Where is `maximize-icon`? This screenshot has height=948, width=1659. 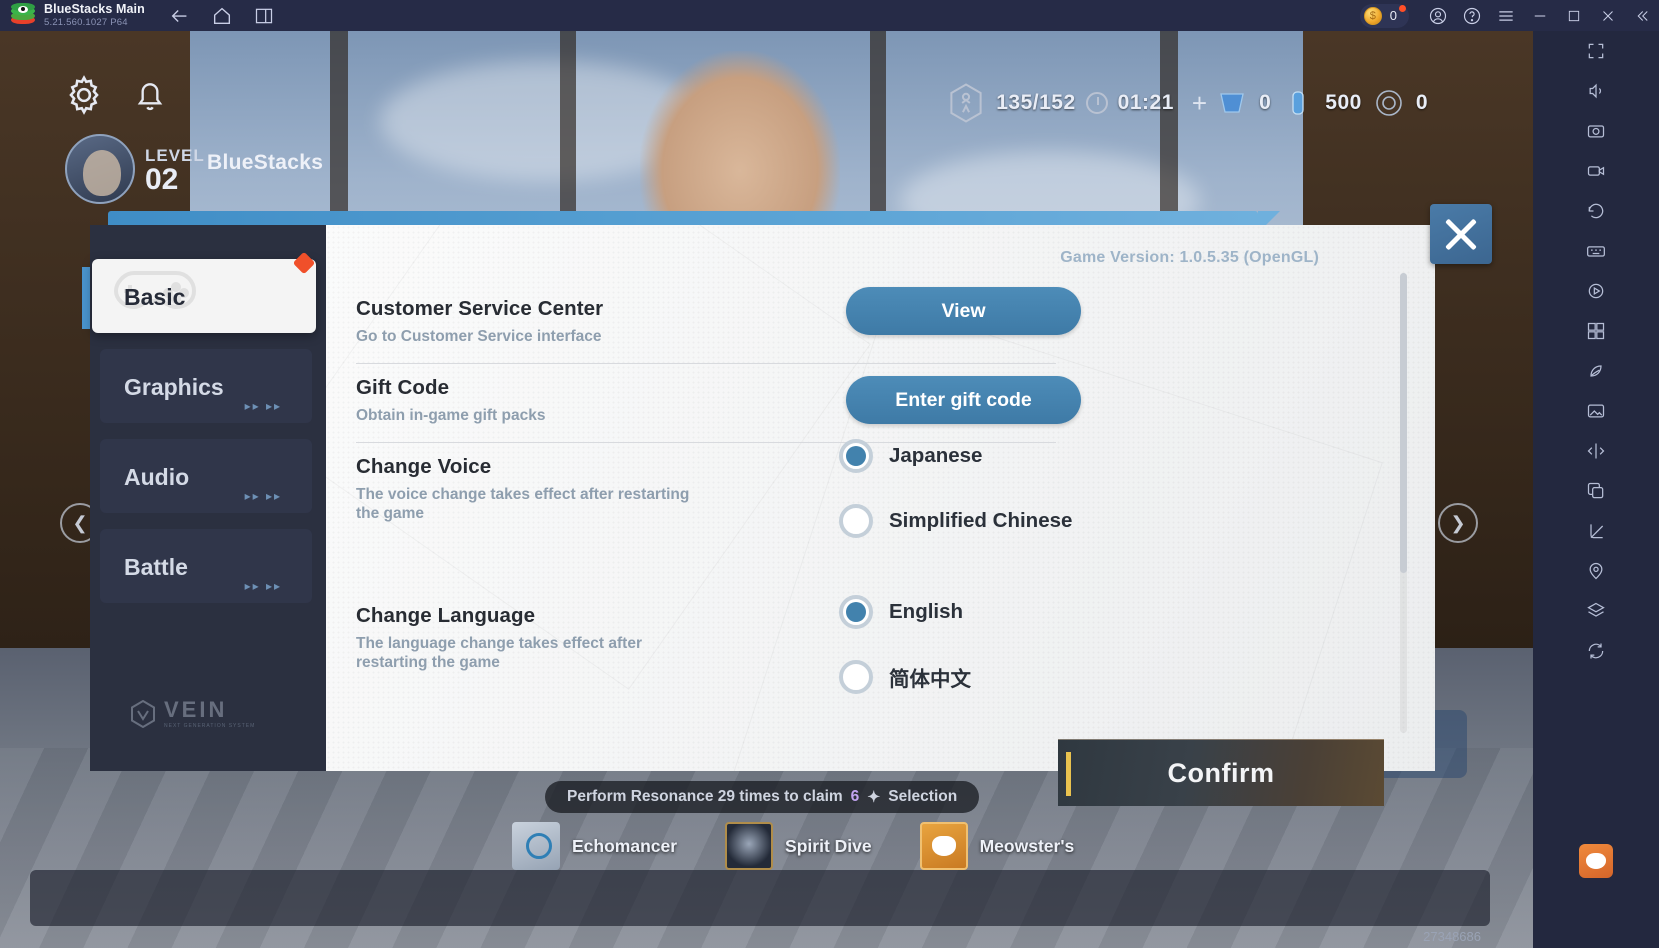
maximize-icon is located at coordinates (1574, 15).